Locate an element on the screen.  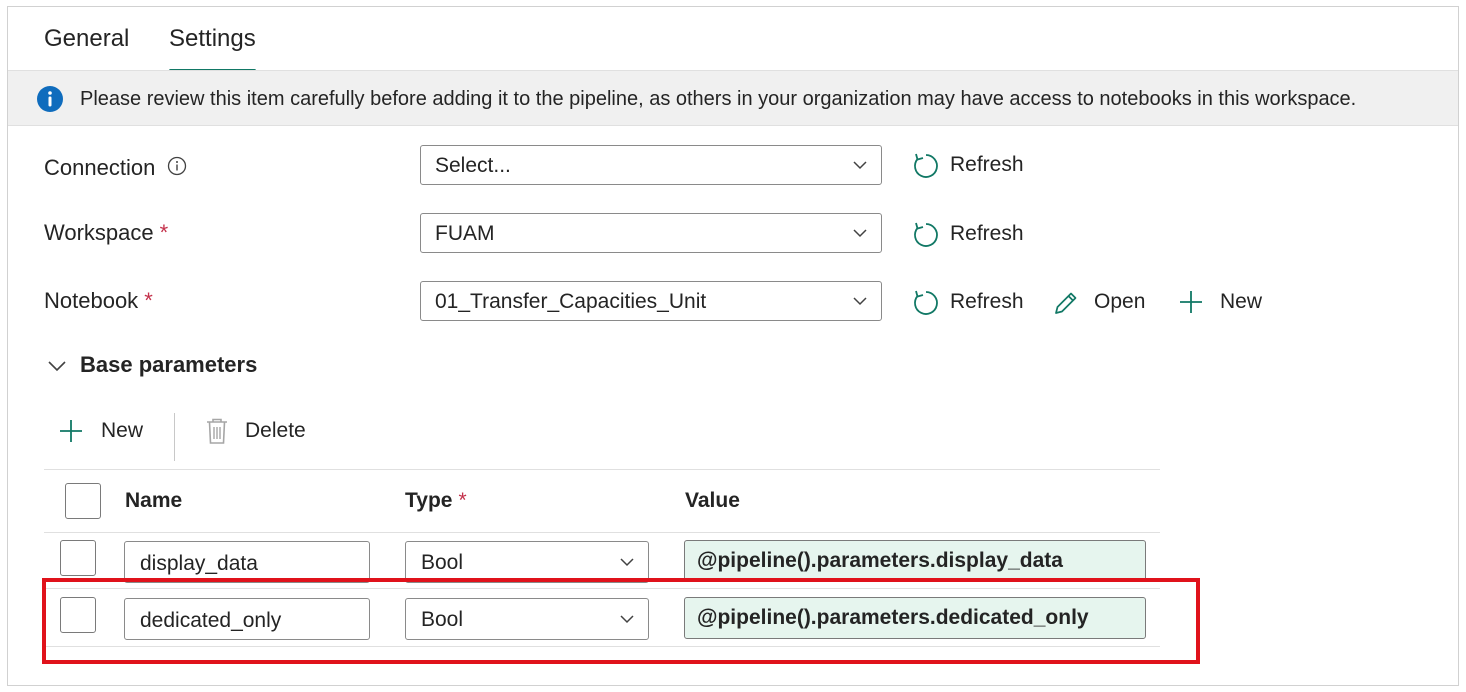
notebook-value: 01_Transfer_Capacities_Unit is located at coordinates (571, 301).